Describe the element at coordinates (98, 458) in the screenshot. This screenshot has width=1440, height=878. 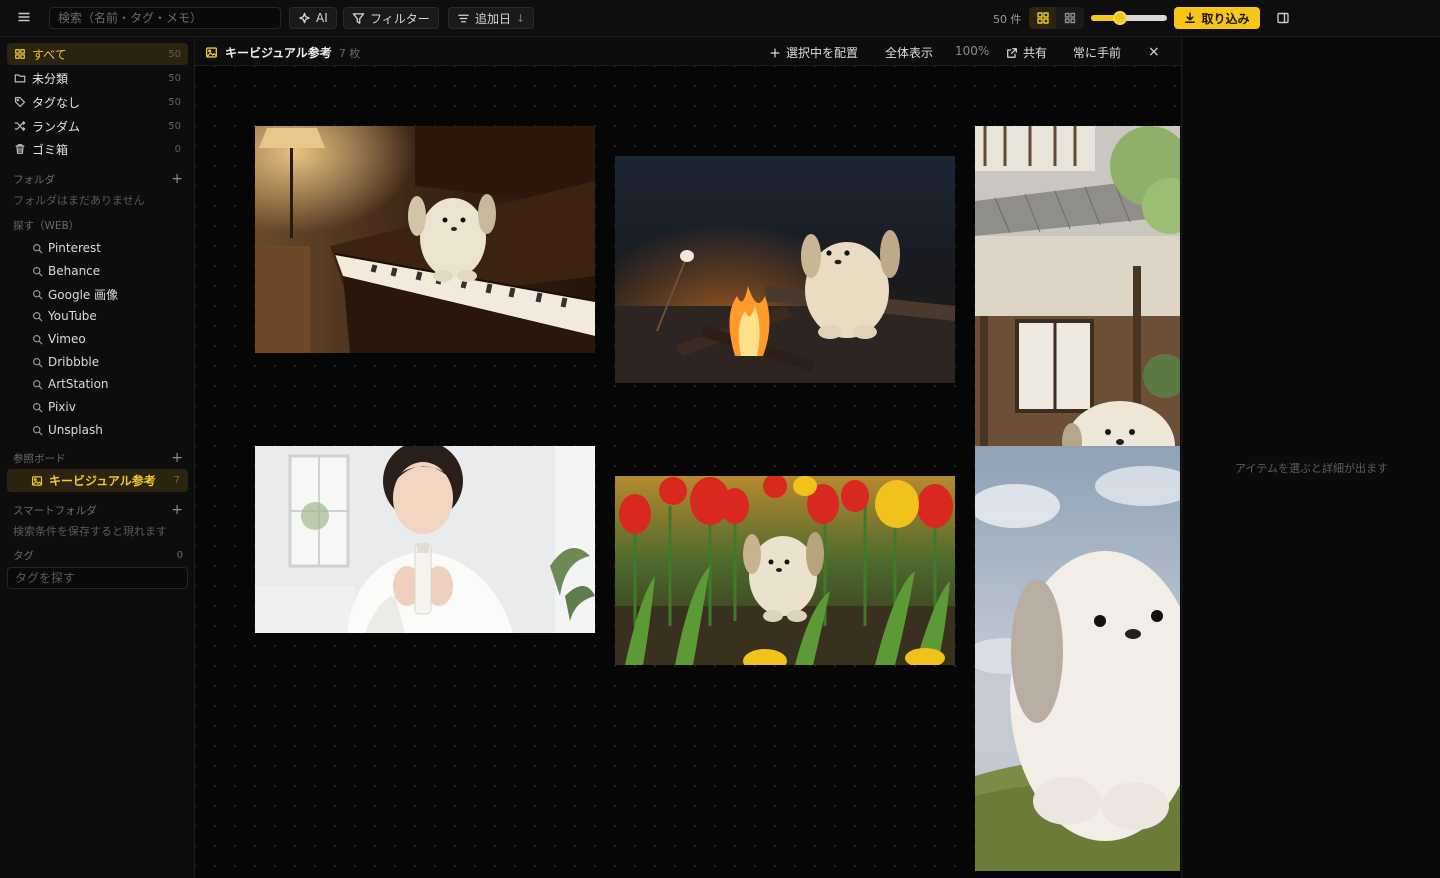
I see `boards-section-header: 参照ボード +` at that location.